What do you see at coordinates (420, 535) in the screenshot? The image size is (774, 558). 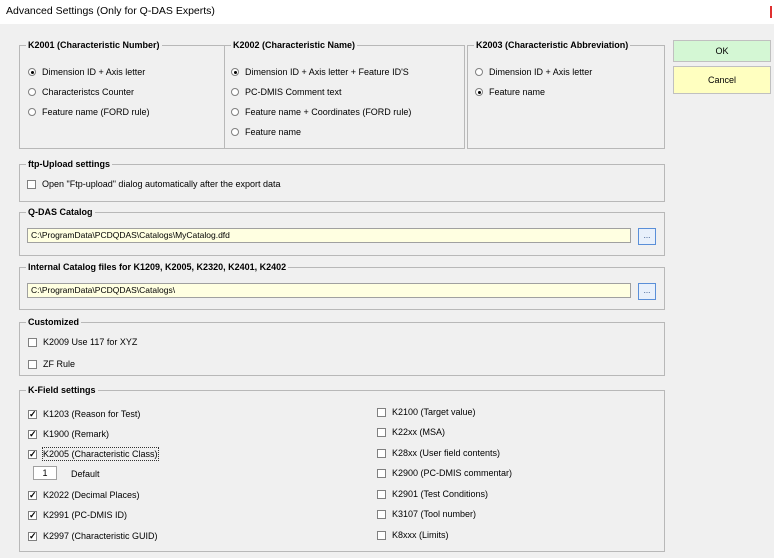 I see `option-label: K8xxx (Limits)` at bounding box center [420, 535].